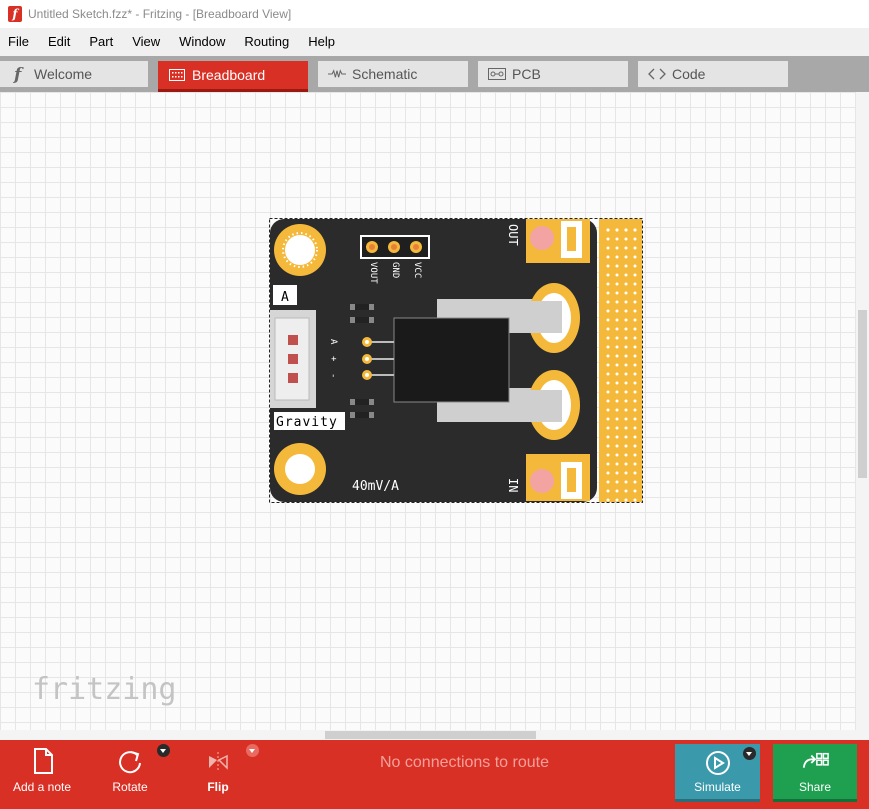 The width and height of the screenshot is (869, 809). Describe the element at coordinates (163, 750) in the screenshot. I see `rotate-dropdown-caret` at that location.